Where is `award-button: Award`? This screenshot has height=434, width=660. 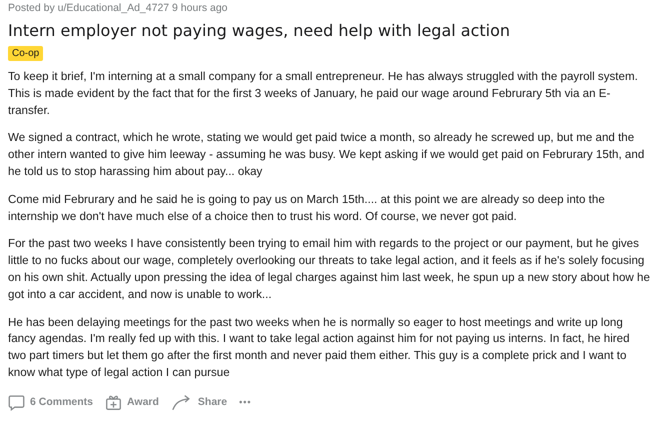 award-button: Award is located at coordinates (132, 402).